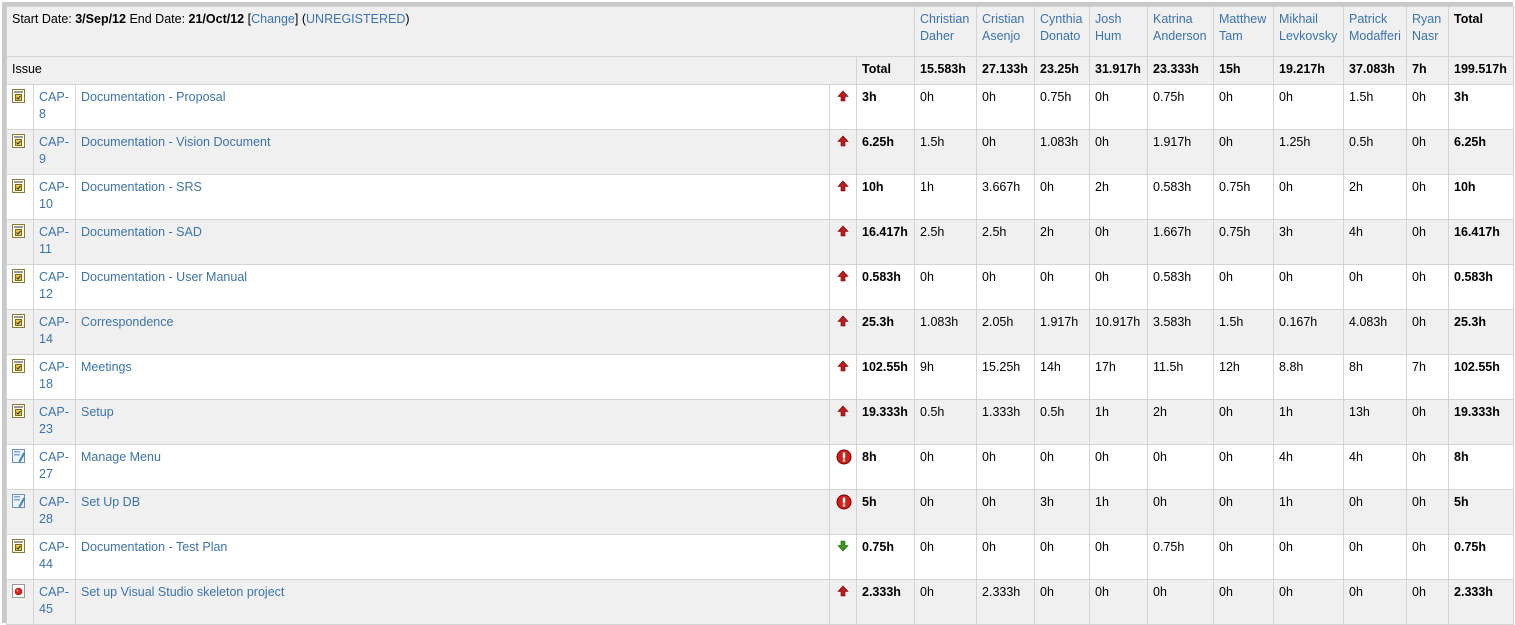 This screenshot has width=1515, height=625. I want to click on person-last-name: Daher, so click(937, 36).